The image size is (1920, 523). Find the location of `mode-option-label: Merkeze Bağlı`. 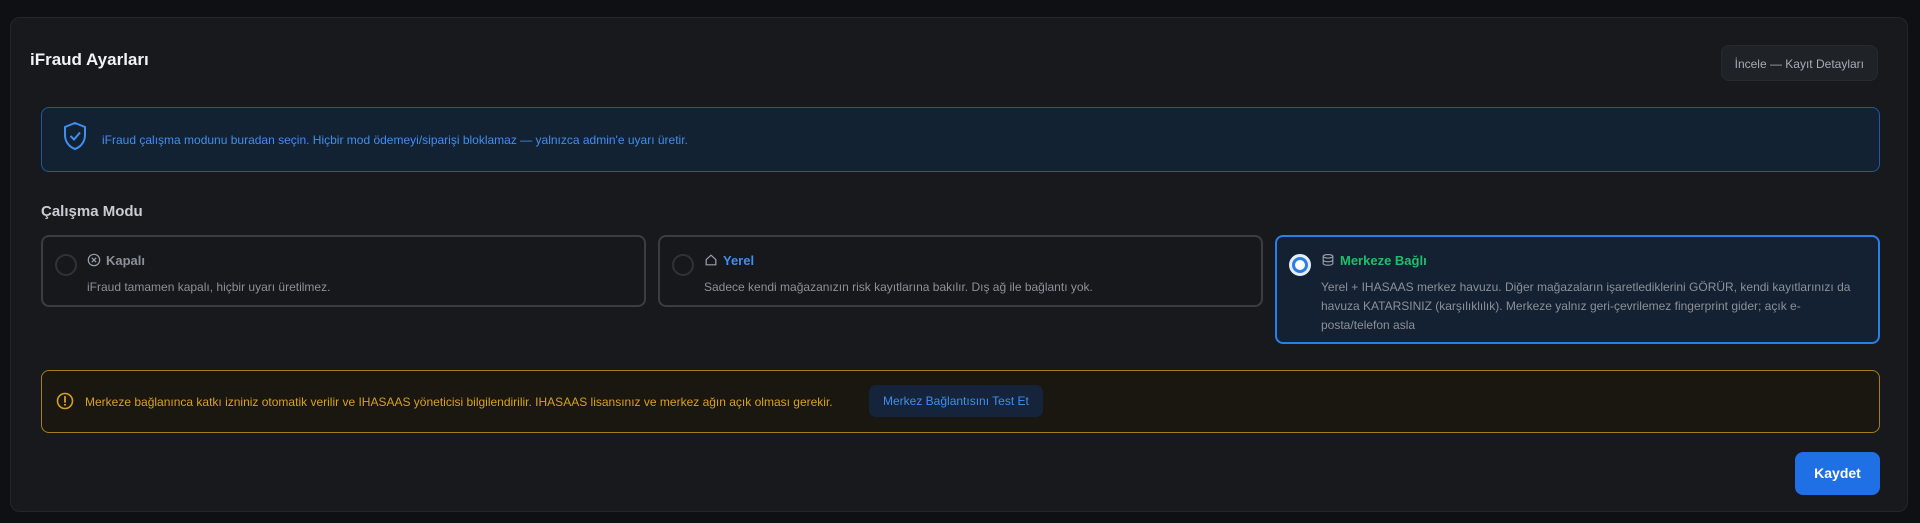

mode-option-label: Merkeze Bağlı is located at coordinates (1383, 260).